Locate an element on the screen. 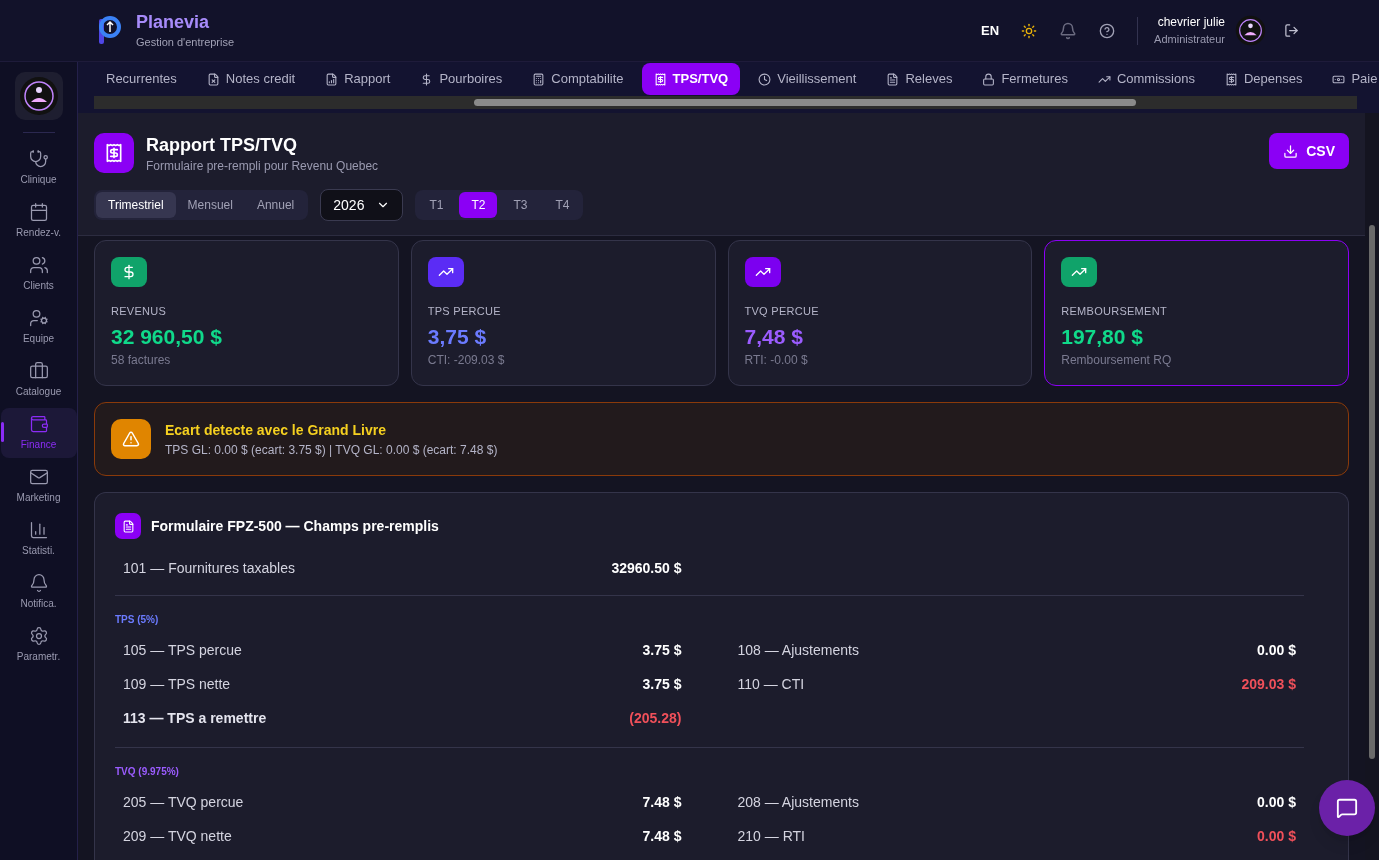 This screenshot has width=1379, height=860. period-option: Annuel is located at coordinates (275, 205).